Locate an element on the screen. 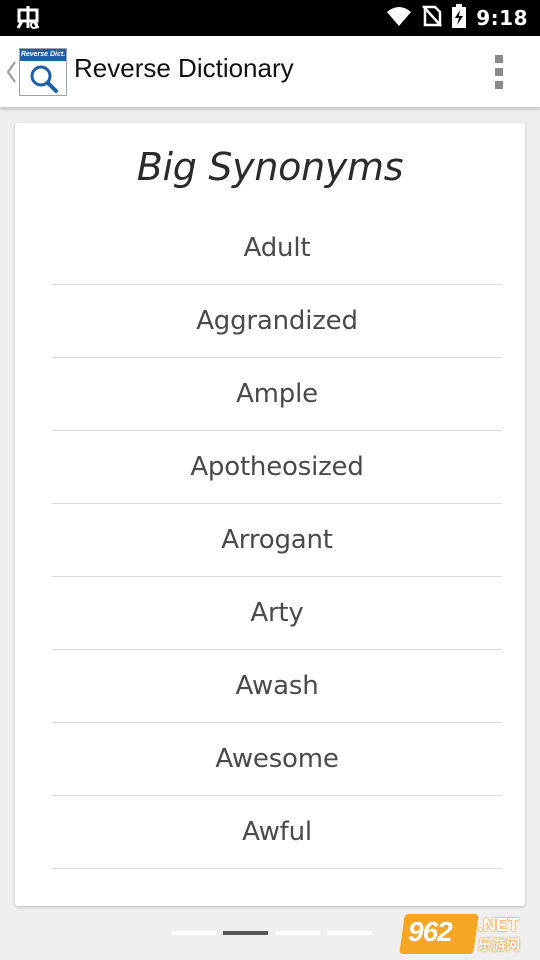 The width and height of the screenshot is (540, 960). battery-charging-icon is located at coordinates (459, 18).